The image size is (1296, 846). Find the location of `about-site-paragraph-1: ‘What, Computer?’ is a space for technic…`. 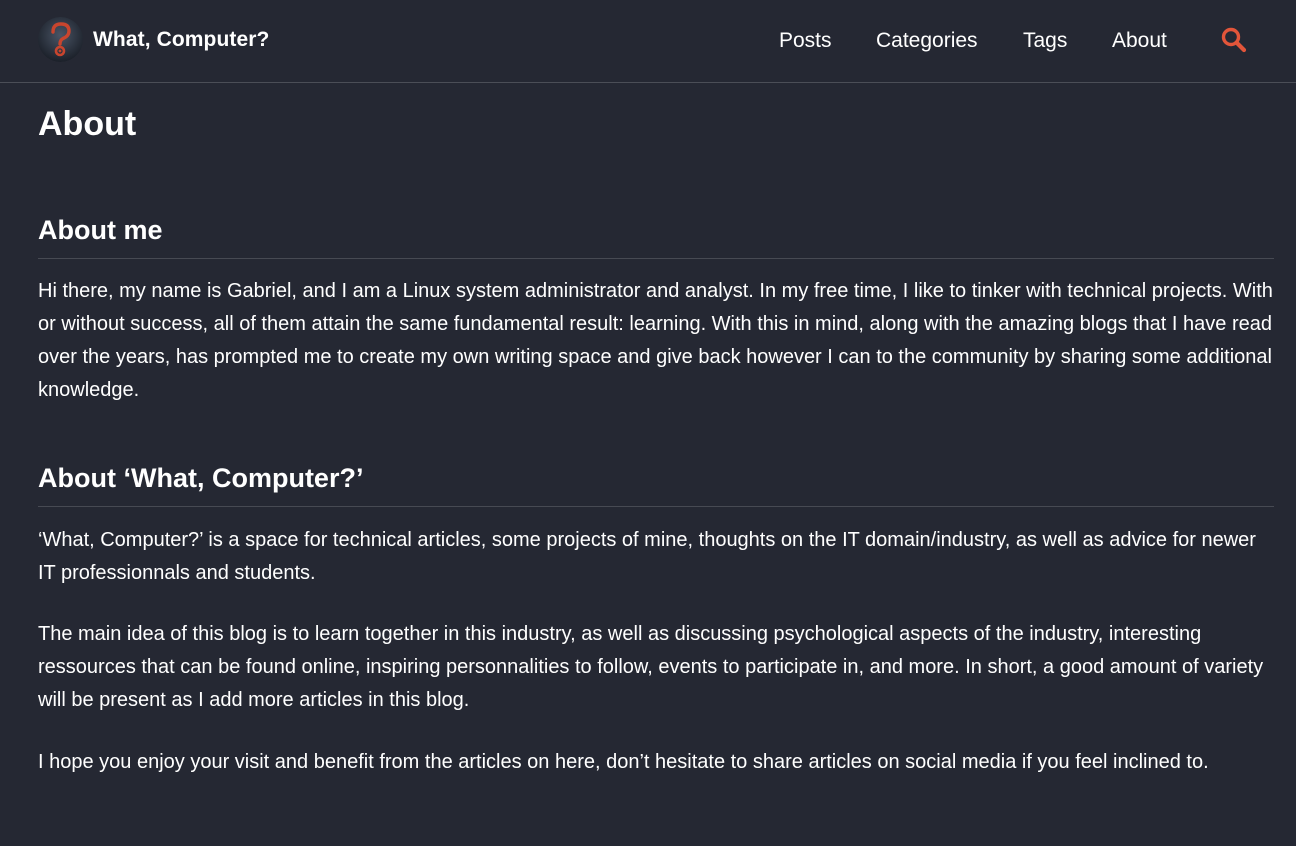

about-site-paragraph-1: ‘What, Computer?’ is a space for technic… is located at coordinates (647, 556).